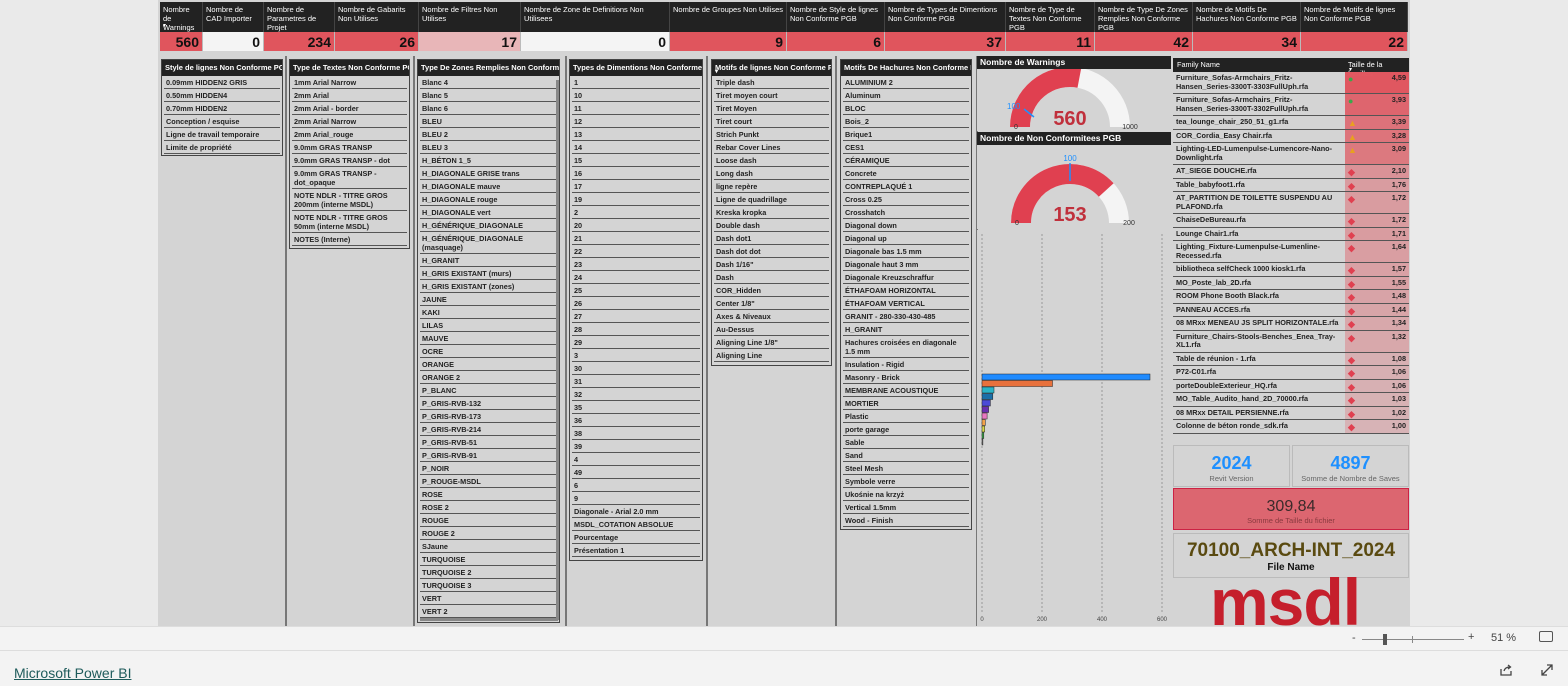 The width and height of the screenshot is (1568, 686). Describe the element at coordinates (906, 364) in the screenshot. I see `table-row: Insulation - Rigid` at that location.